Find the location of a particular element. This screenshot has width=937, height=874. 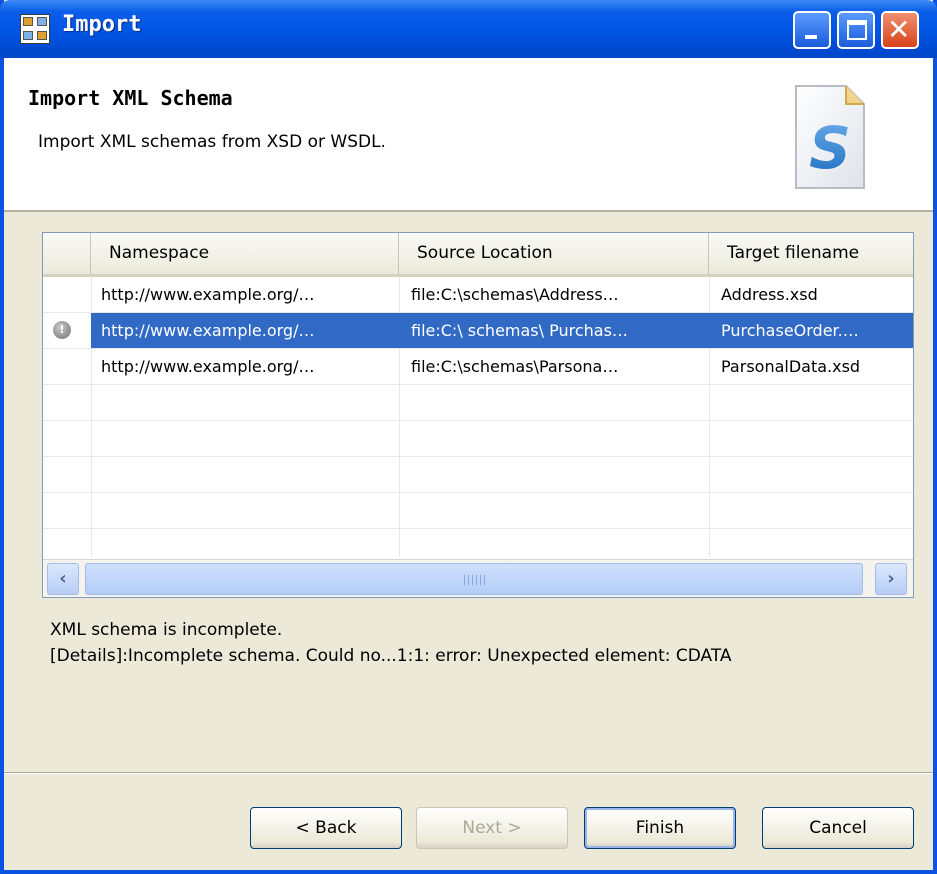

chevron-right-icon: › is located at coordinates (891, 578).